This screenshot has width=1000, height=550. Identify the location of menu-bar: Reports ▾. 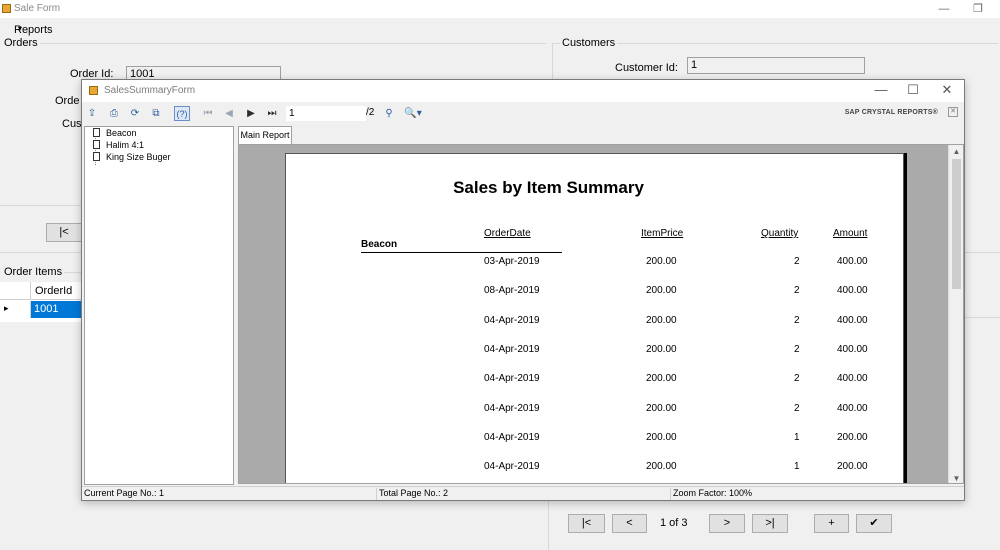
(500, 27).